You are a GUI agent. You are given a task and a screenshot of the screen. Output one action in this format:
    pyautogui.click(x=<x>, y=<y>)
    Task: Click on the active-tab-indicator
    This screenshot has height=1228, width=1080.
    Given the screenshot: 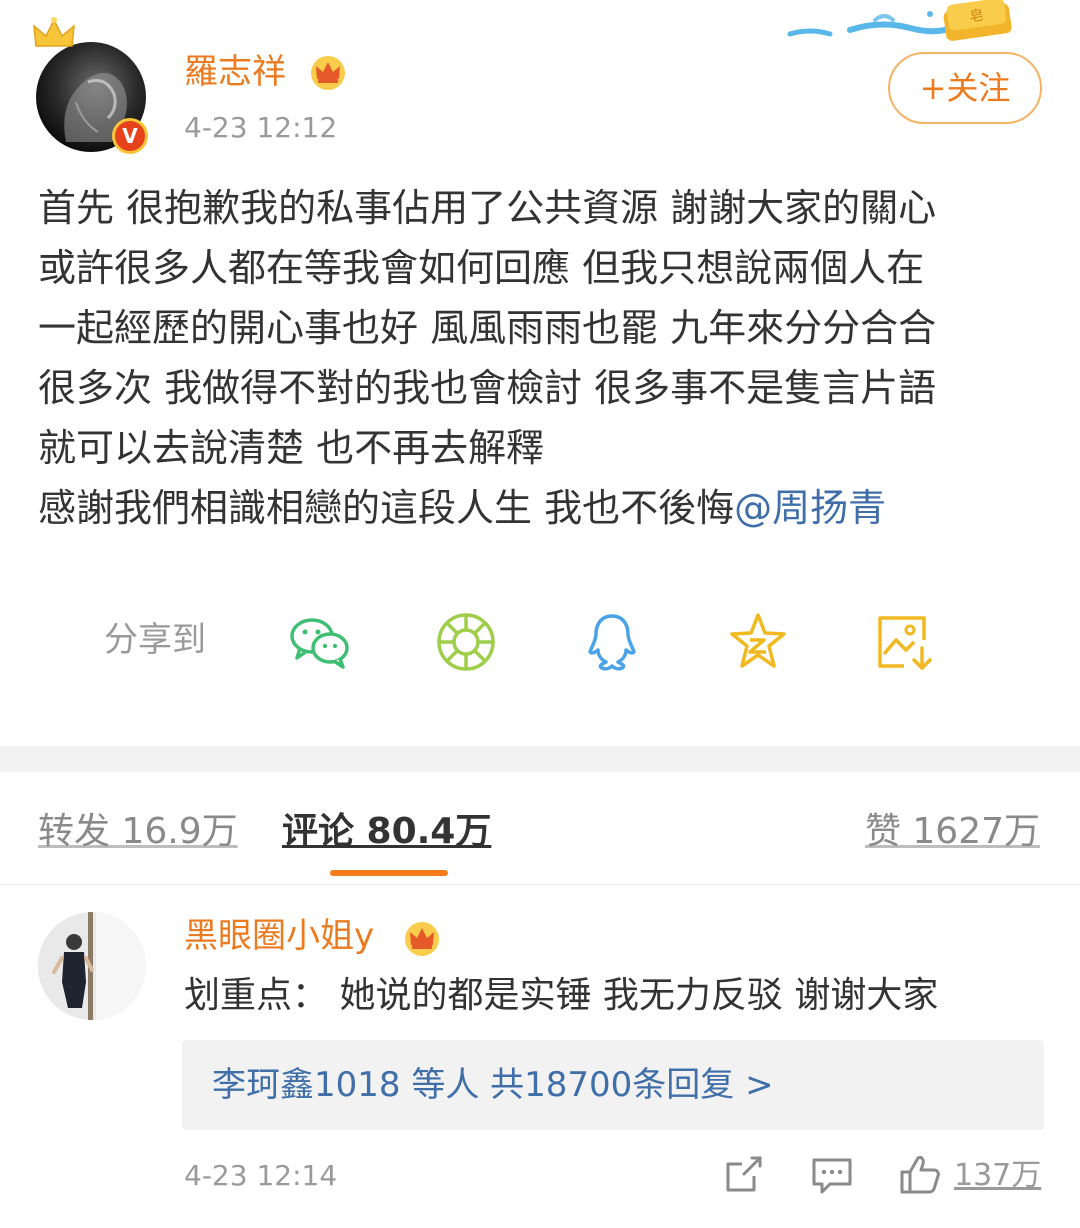 What is the action you would take?
    pyautogui.click(x=389, y=873)
    